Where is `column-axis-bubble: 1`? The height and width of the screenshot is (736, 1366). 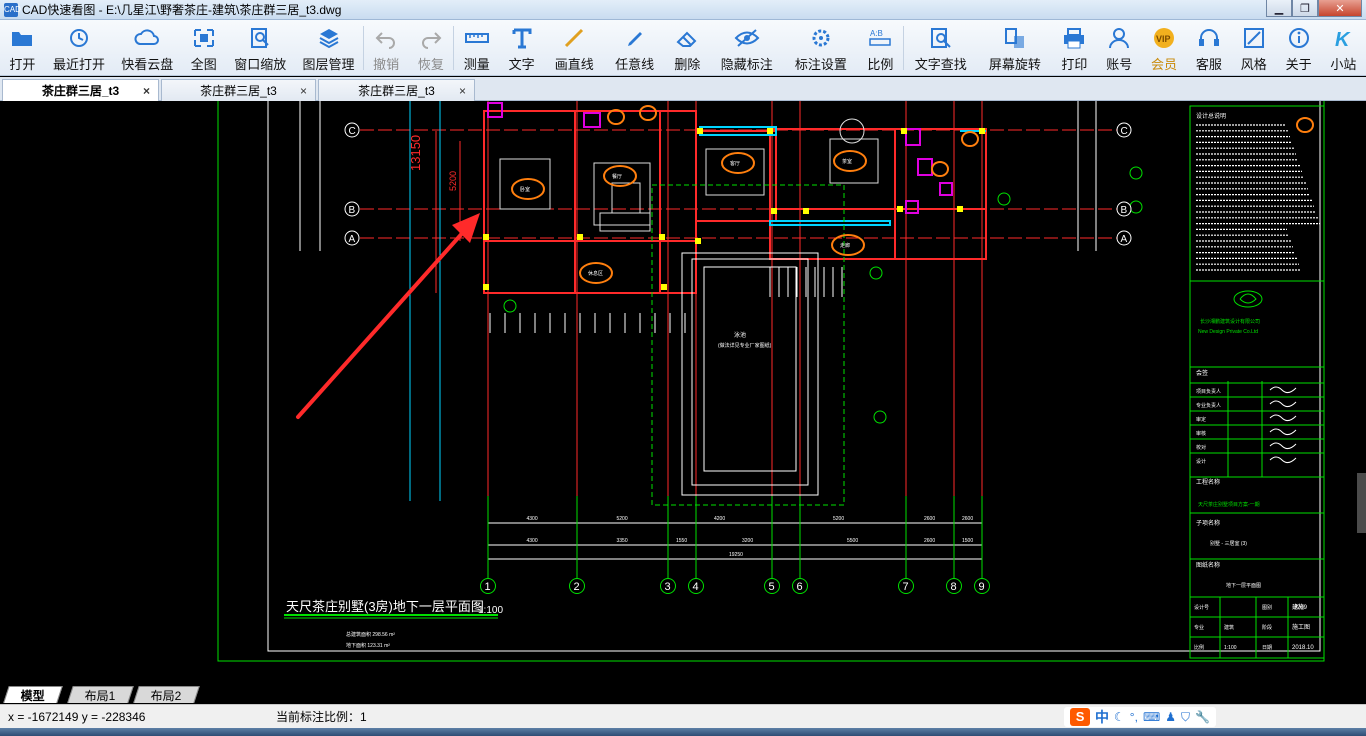 column-axis-bubble: 1 is located at coordinates (488, 575).